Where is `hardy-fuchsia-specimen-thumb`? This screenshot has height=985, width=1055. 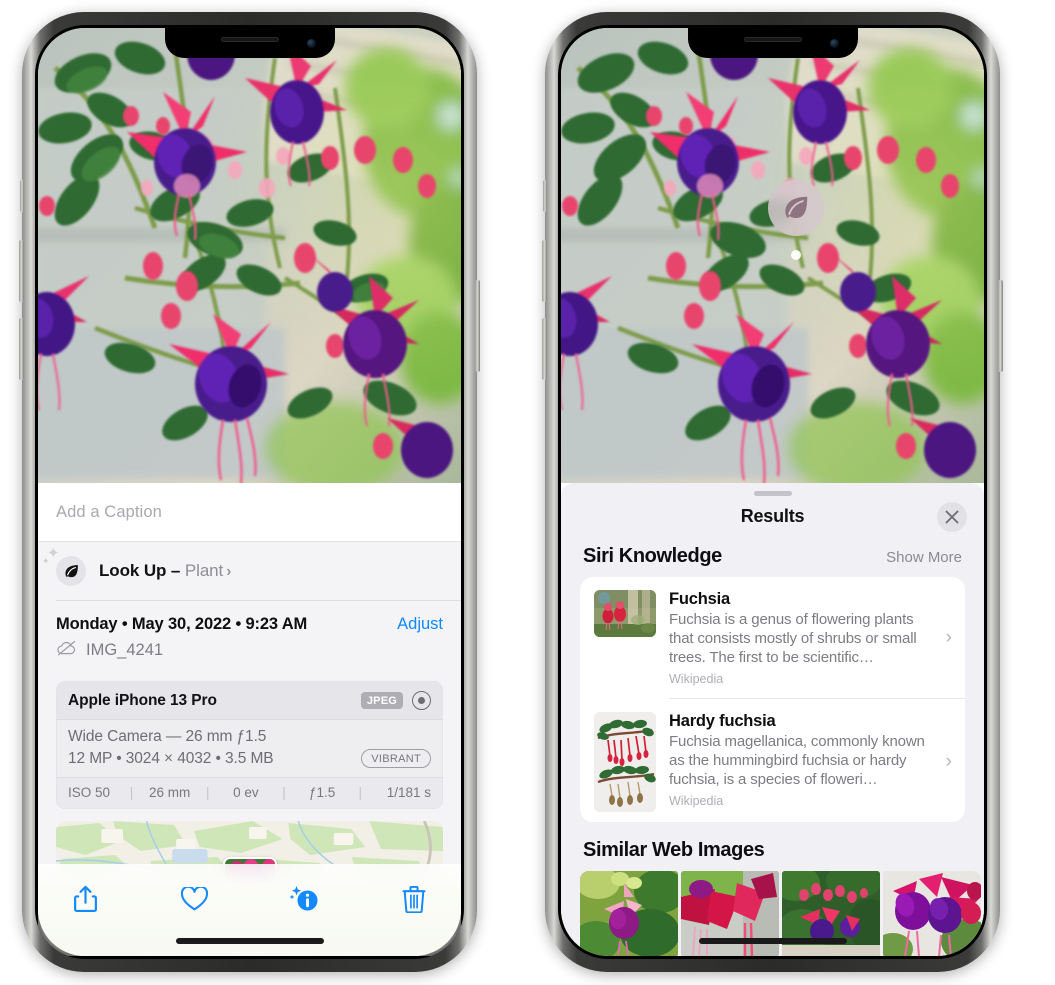
hardy-fuchsia-specimen-thumb is located at coordinates (625, 762).